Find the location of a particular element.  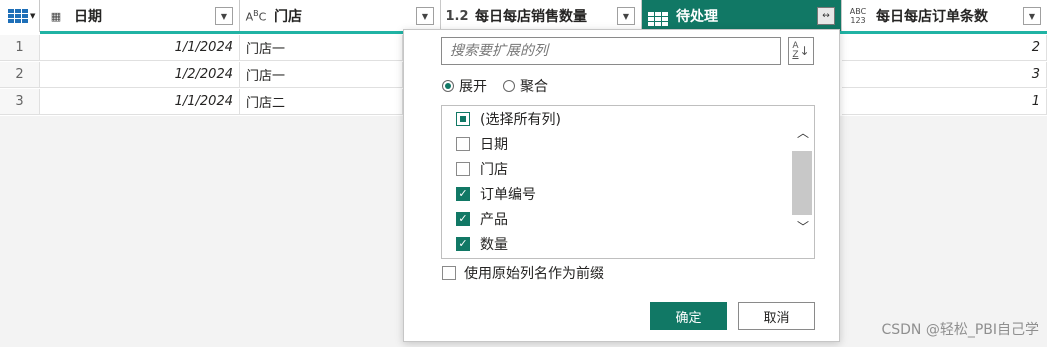

mode-radio-group: 展开 聚合 is located at coordinates (495, 86).